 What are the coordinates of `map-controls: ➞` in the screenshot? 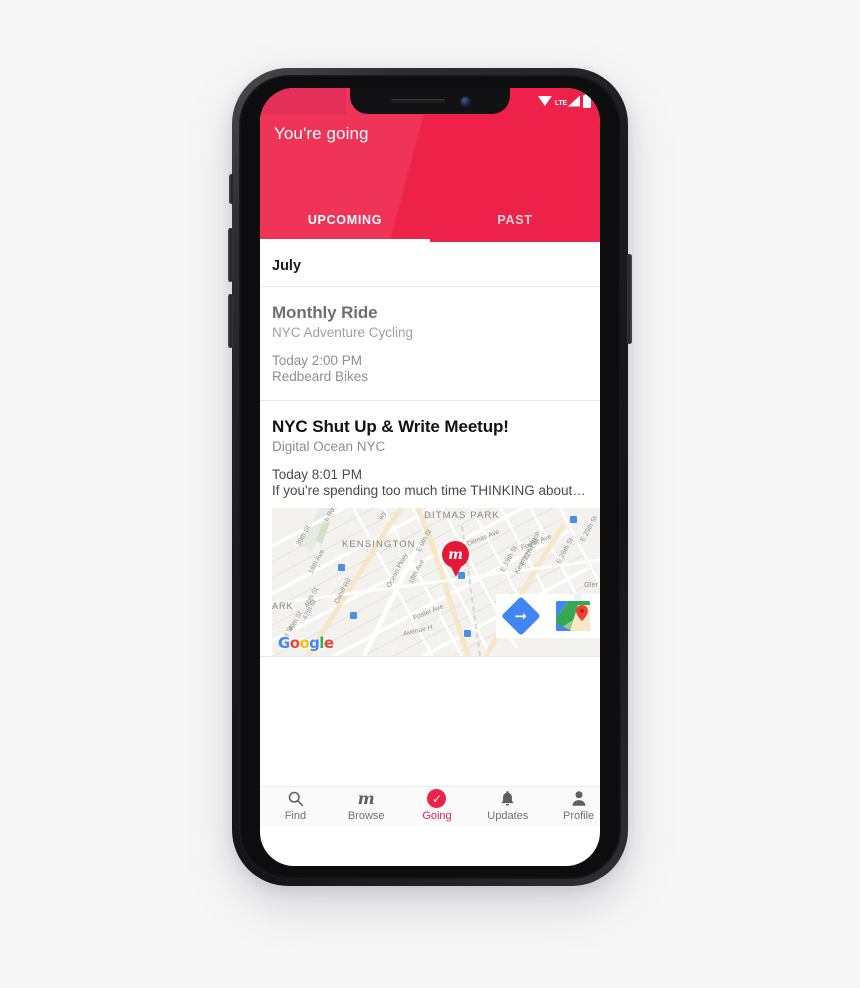 It's located at (548, 616).